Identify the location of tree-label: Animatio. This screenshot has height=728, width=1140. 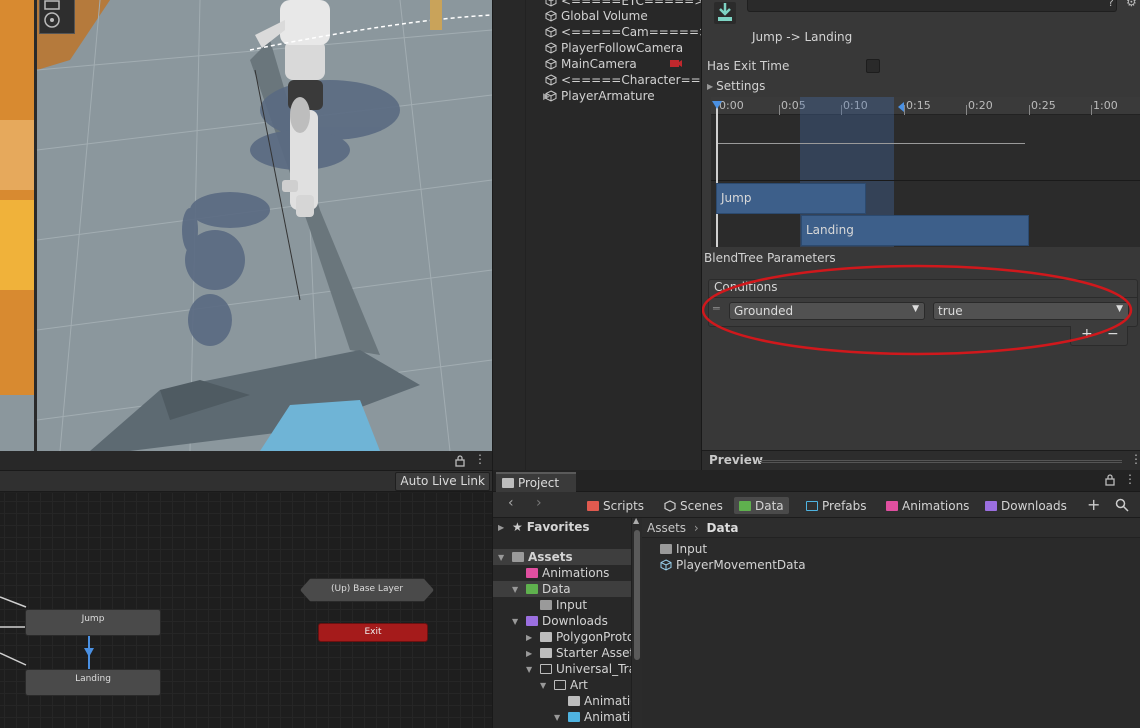
(607, 701).